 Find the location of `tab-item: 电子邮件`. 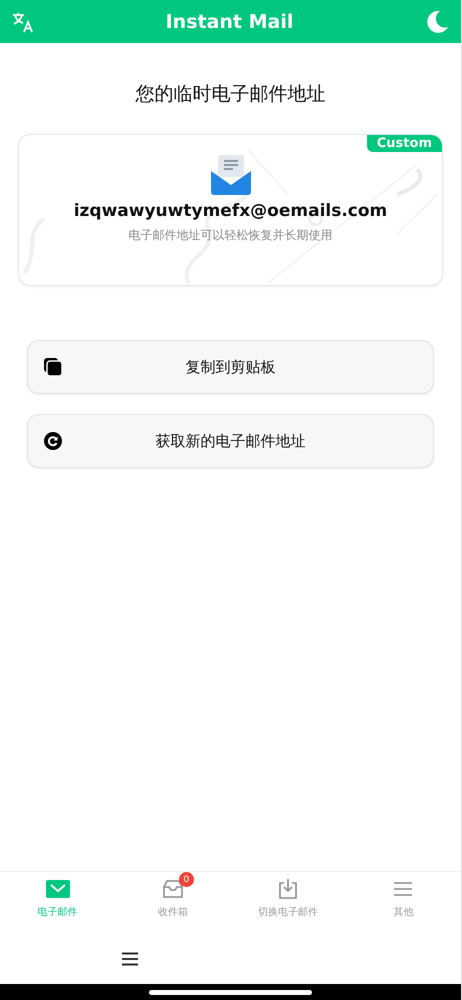

tab-item: 电子邮件 is located at coordinates (58, 905).